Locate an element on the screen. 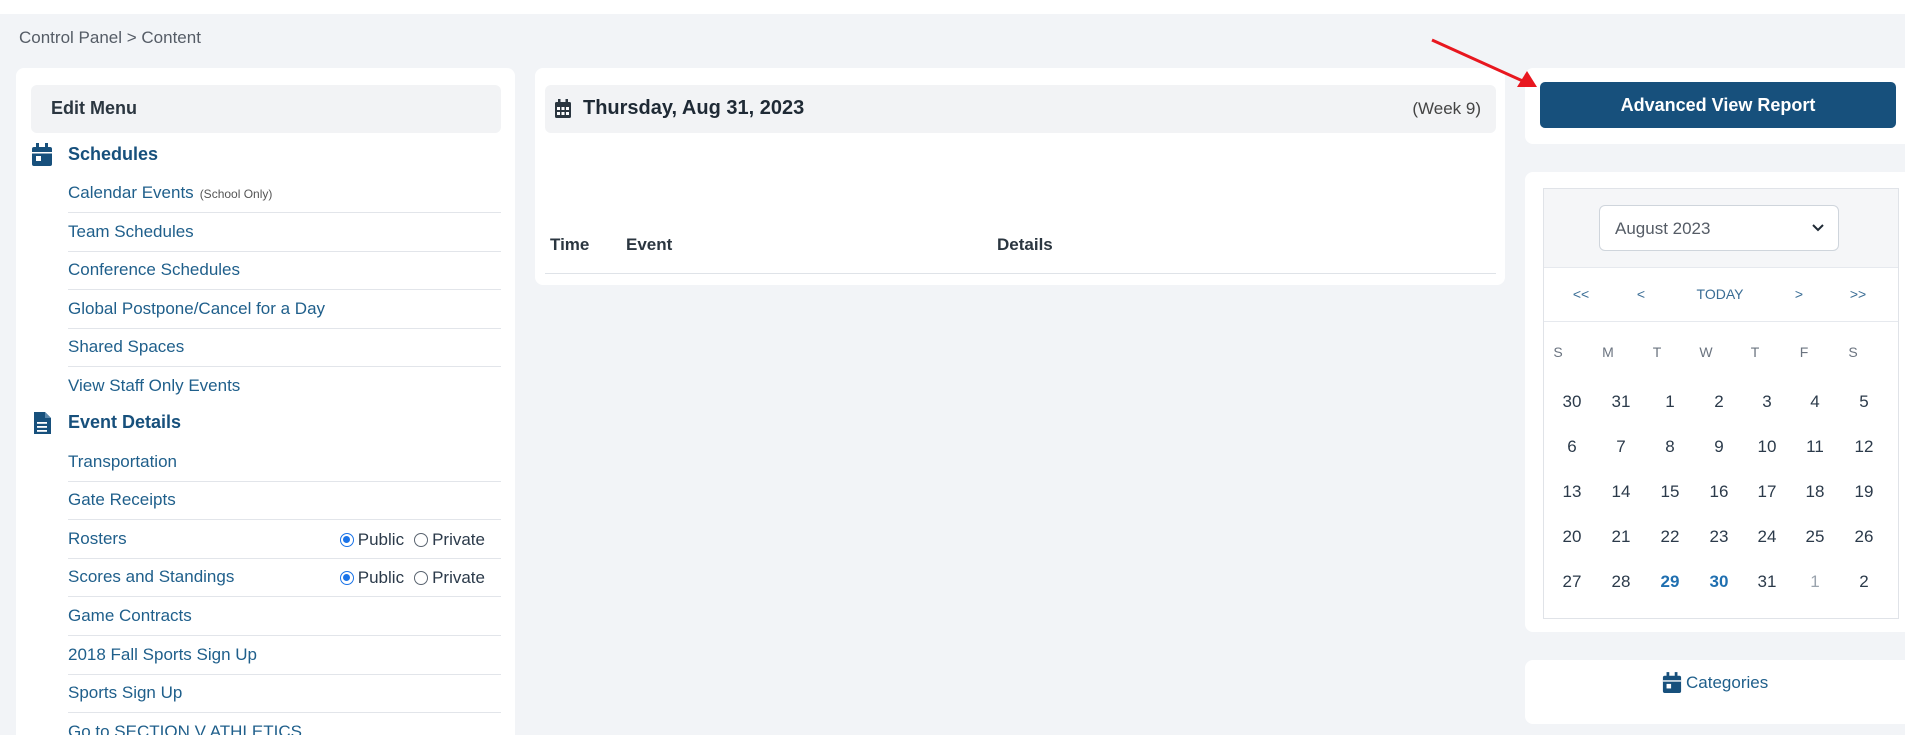 Image resolution: width=1905 pixels, height=735 pixels. sidebar-item-conference-schedules: Conference Schedules is located at coordinates (284, 271).